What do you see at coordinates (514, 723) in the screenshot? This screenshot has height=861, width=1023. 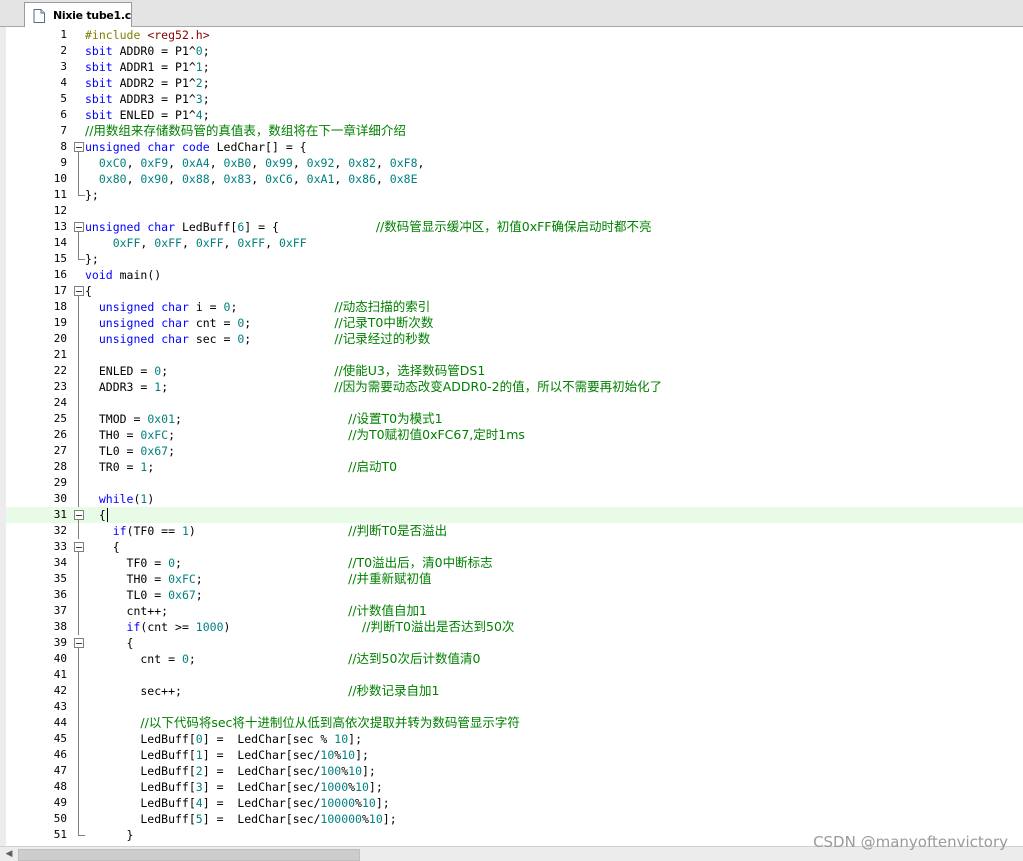 I see `code-line: 44 //以下代码将sec将十进制位从低到高依次提取并转为数码管显示字符` at bounding box center [514, 723].